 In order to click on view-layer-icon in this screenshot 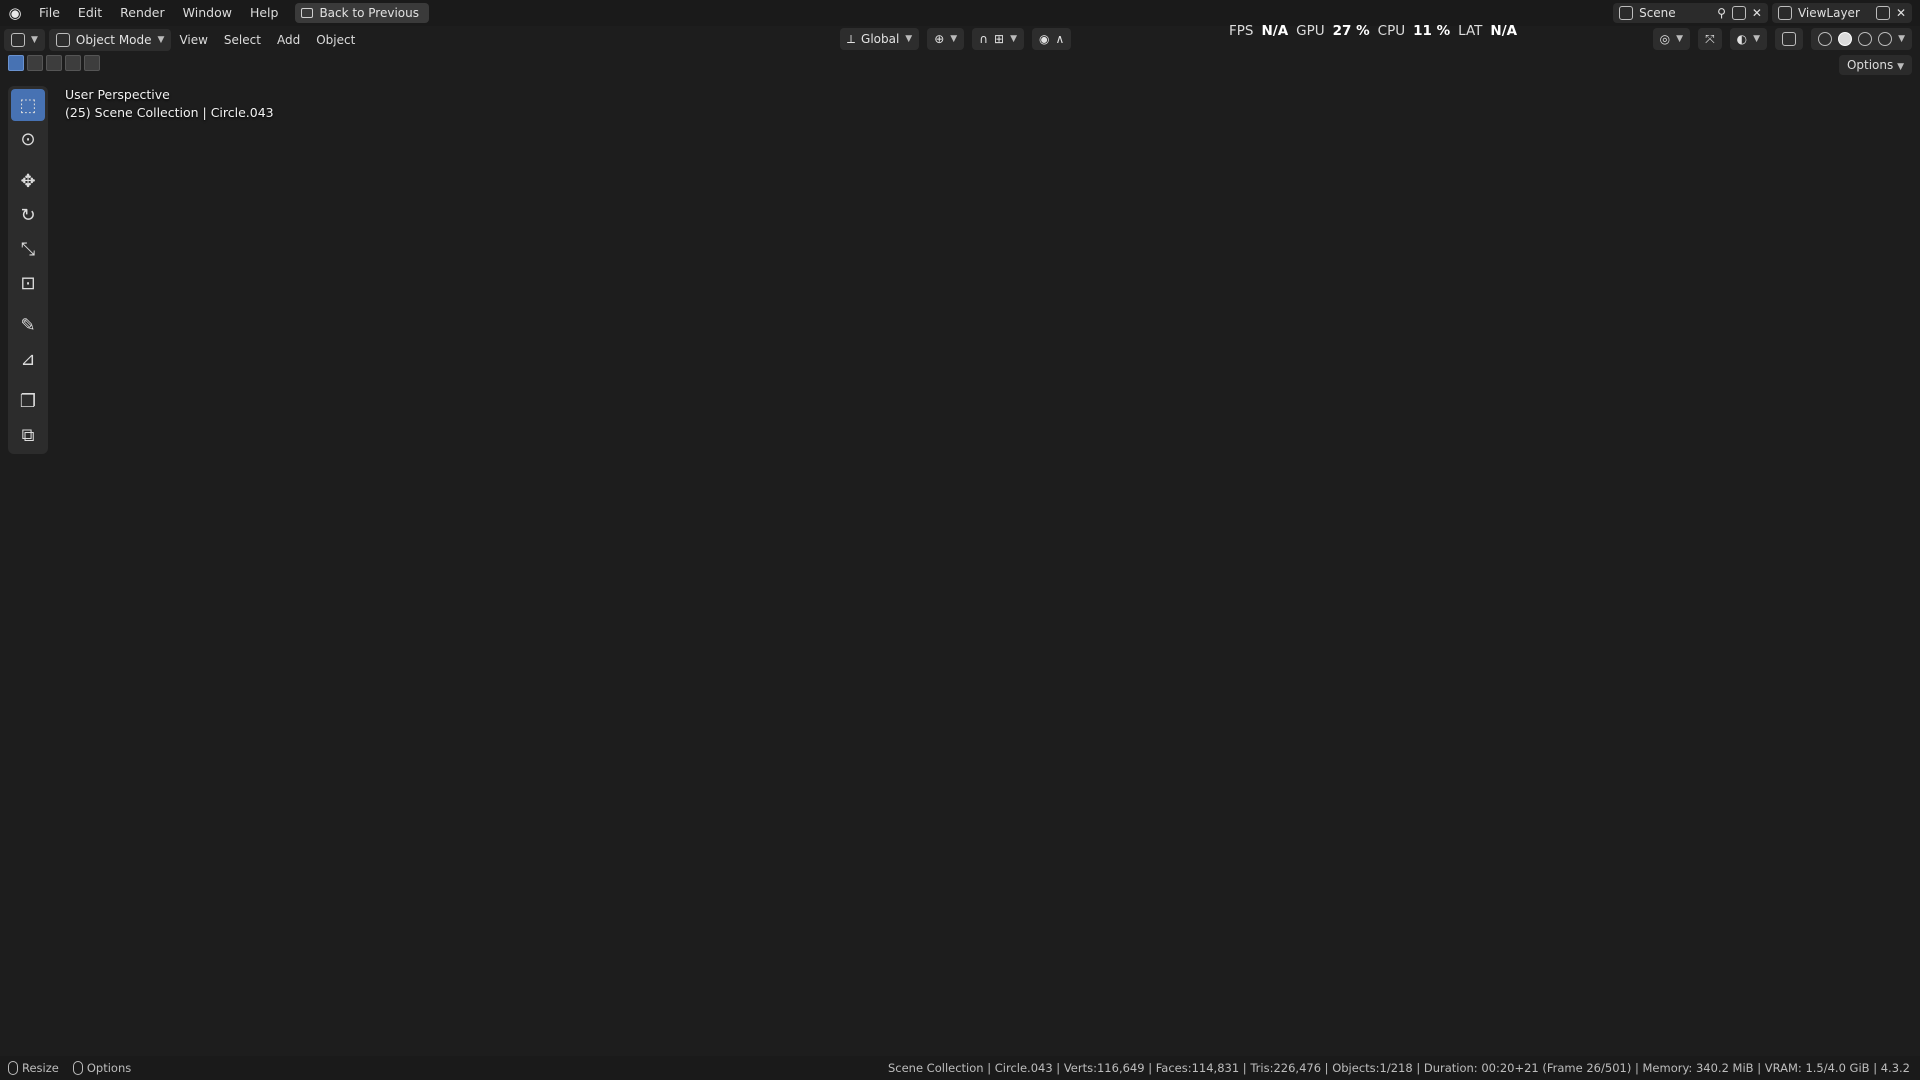, I will do `click(1784, 13)`.